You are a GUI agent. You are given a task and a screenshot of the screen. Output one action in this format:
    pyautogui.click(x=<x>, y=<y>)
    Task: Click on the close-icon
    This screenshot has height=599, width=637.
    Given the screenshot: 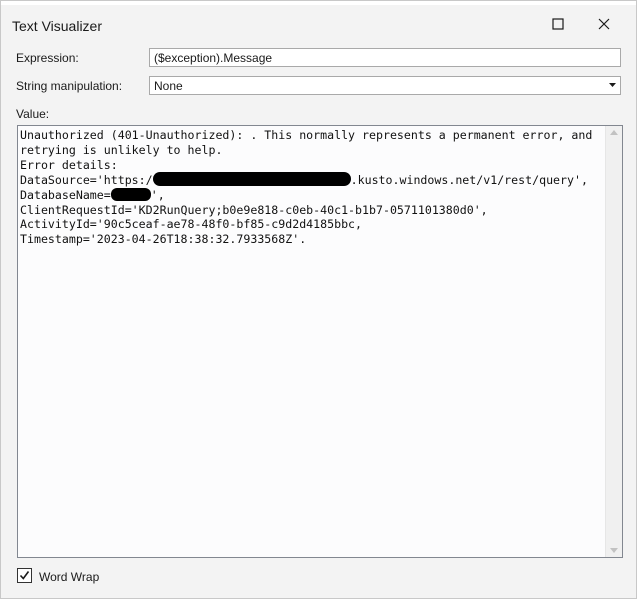 What is the action you would take?
    pyautogui.click(x=604, y=24)
    